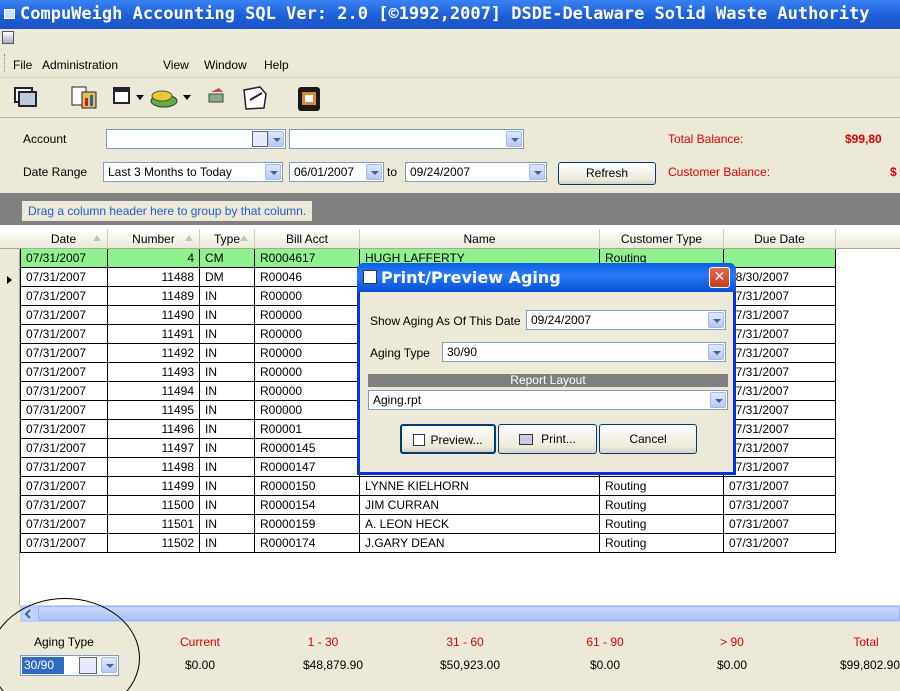 The image size is (900, 691). I want to click on cell-bill-acct: R00046, so click(307, 277).